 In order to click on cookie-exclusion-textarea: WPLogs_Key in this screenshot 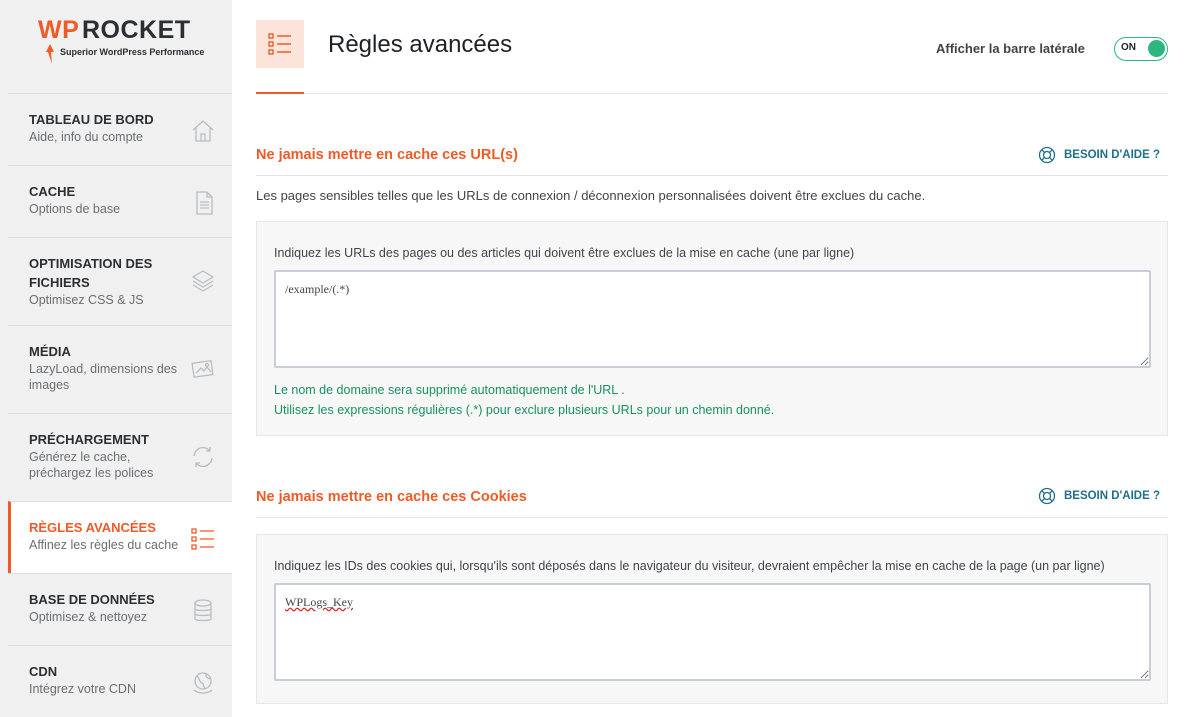, I will do `click(712, 632)`.